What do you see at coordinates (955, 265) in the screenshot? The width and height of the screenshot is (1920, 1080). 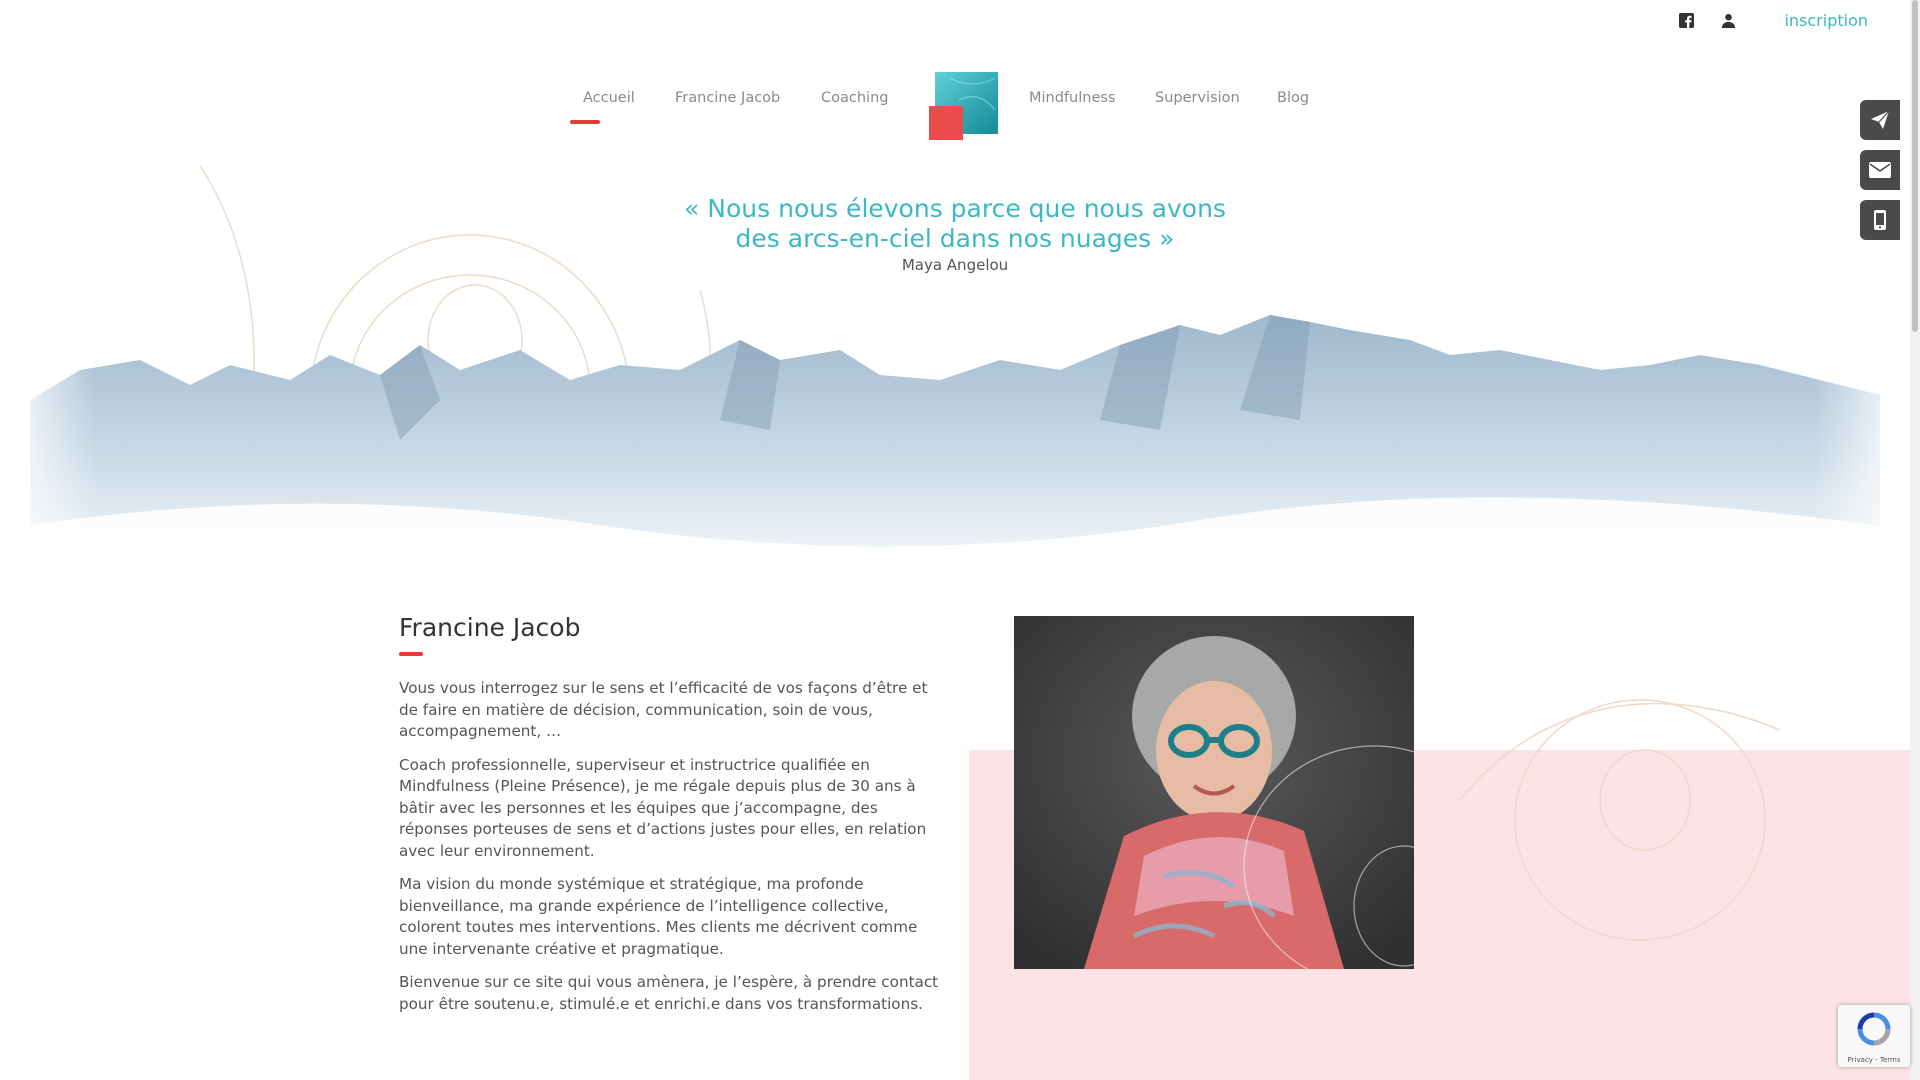 I see `quote-author: Maya Angelou` at bounding box center [955, 265].